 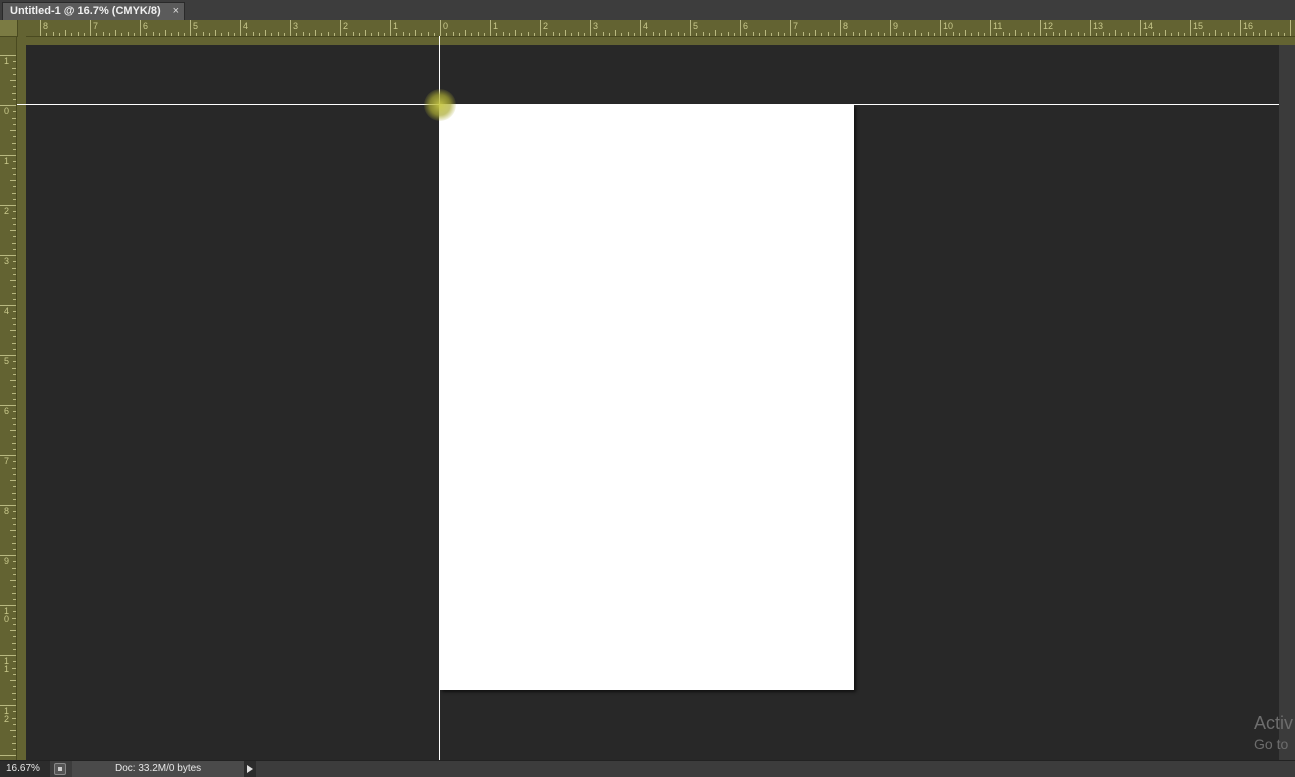 I want to click on horizontal-ruler: 8 7 6 5 4 3 2 1 0 1 2 3 4 5 6 7 8 9 10 11 12 13 14 15 16, so click(x=647, y=32).